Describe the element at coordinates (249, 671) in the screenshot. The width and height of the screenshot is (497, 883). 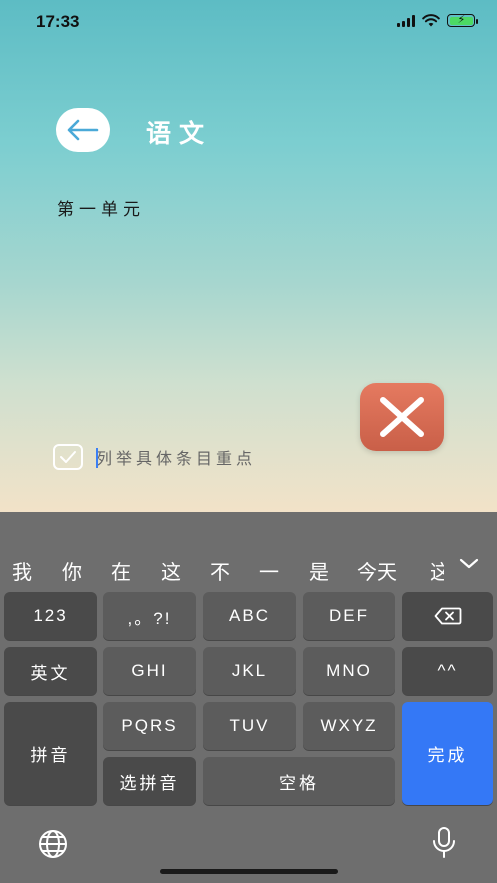
I see `key-jkl: JKL` at that location.